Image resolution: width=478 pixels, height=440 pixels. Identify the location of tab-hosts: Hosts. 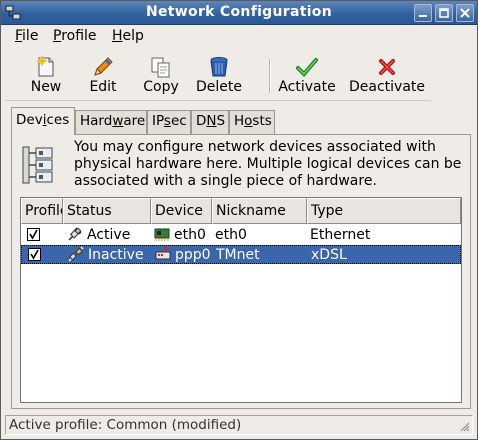
(252, 122).